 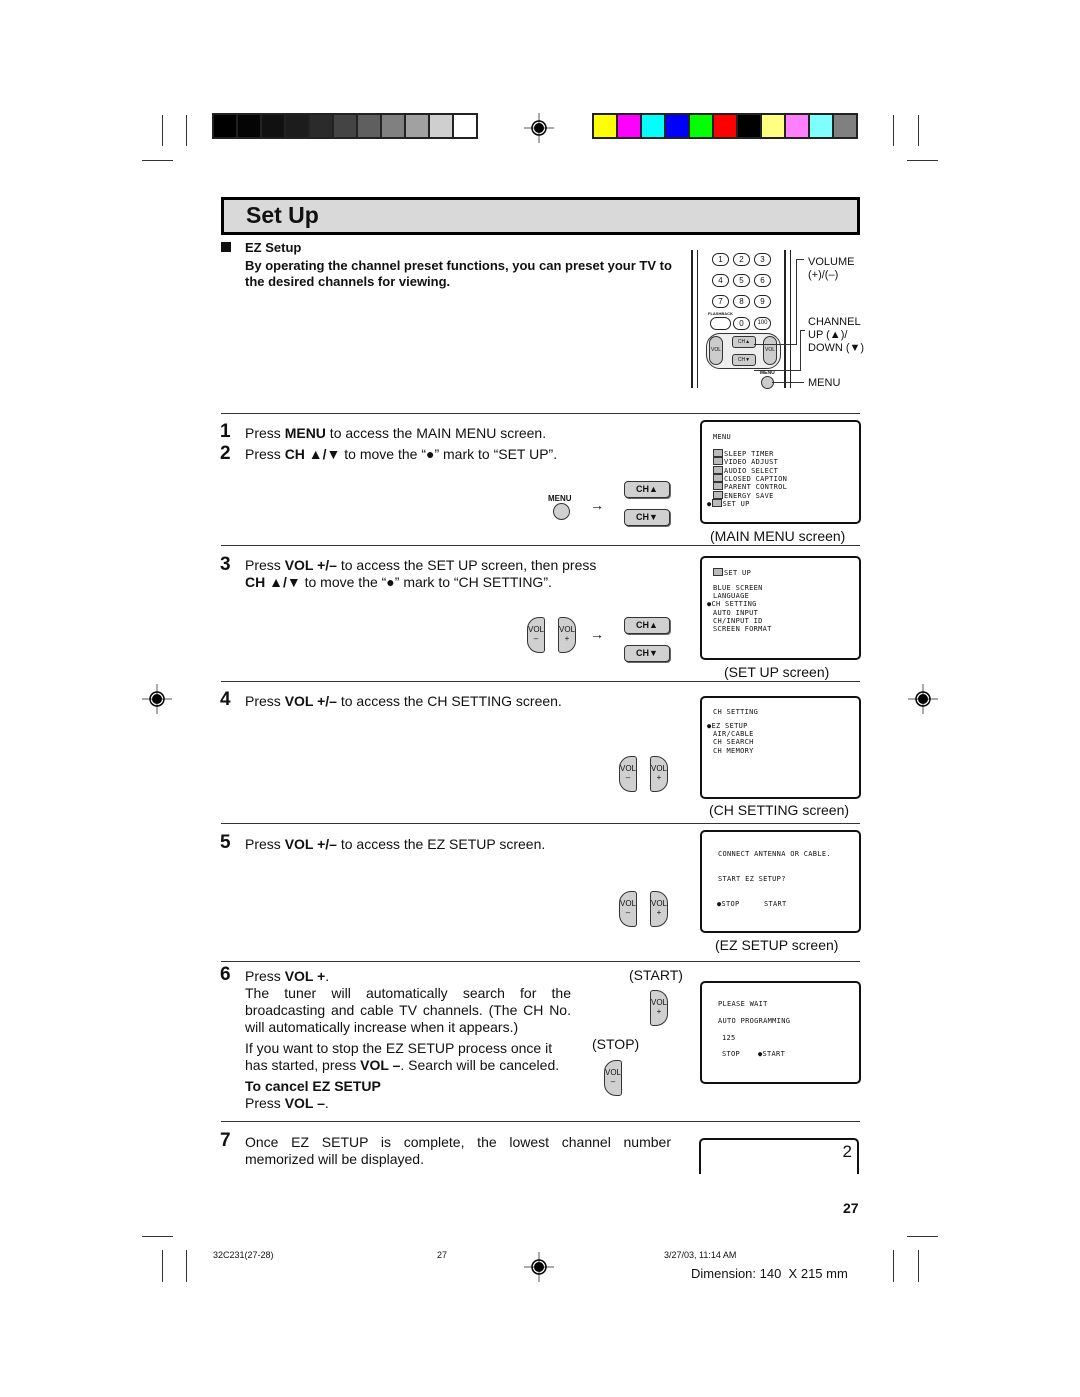 What do you see at coordinates (560, 498) in the screenshot?
I see `menu-button-label: MENU` at bounding box center [560, 498].